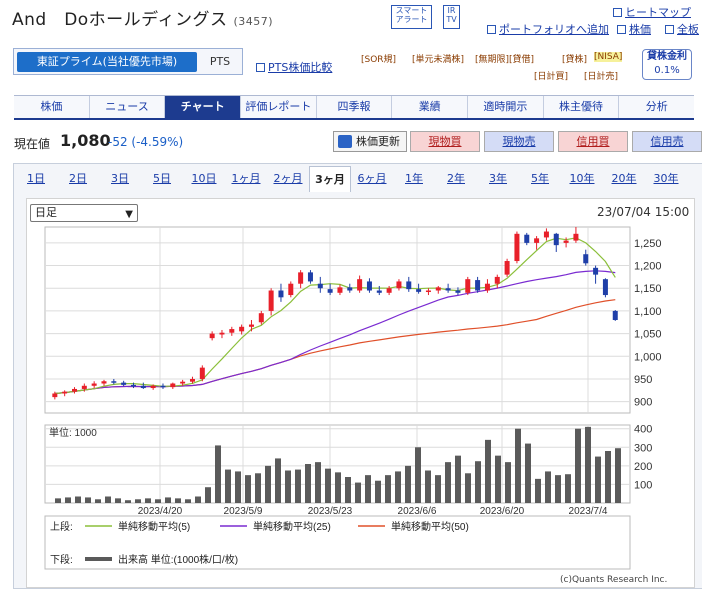 Image resolution: width=702 pixels, height=589 pixels. Describe the element at coordinates (648, 335) in the screenshot. I see `y-tick-label: 1,050` at that location.